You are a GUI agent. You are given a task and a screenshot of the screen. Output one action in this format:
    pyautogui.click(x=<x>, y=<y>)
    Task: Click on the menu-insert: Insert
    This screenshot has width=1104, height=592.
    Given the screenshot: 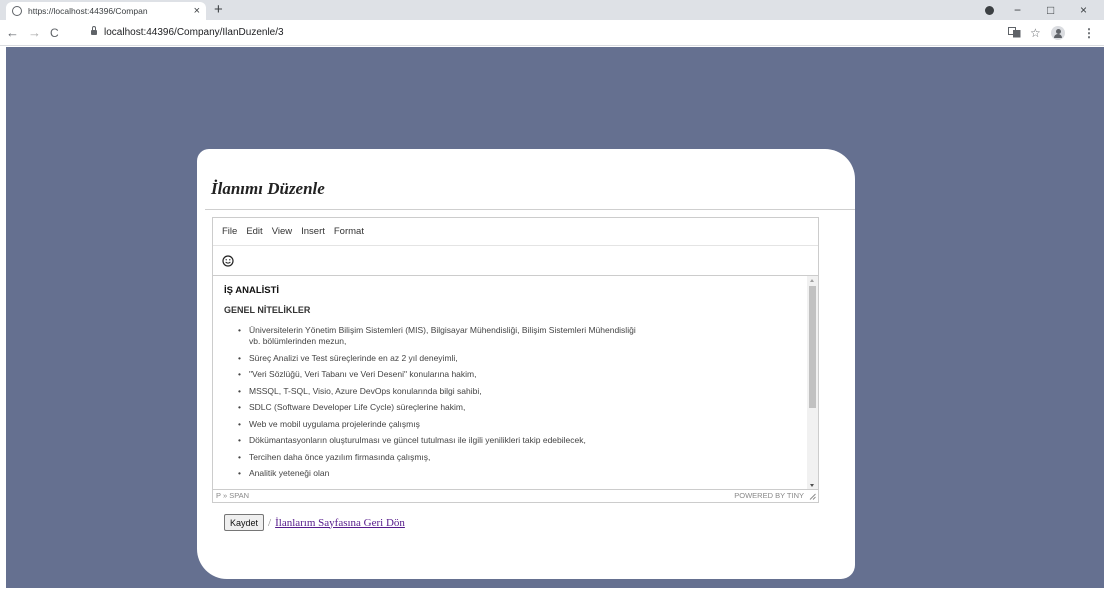 What is the action you would take?
    pyautogui.click(x=313, y=231)
    